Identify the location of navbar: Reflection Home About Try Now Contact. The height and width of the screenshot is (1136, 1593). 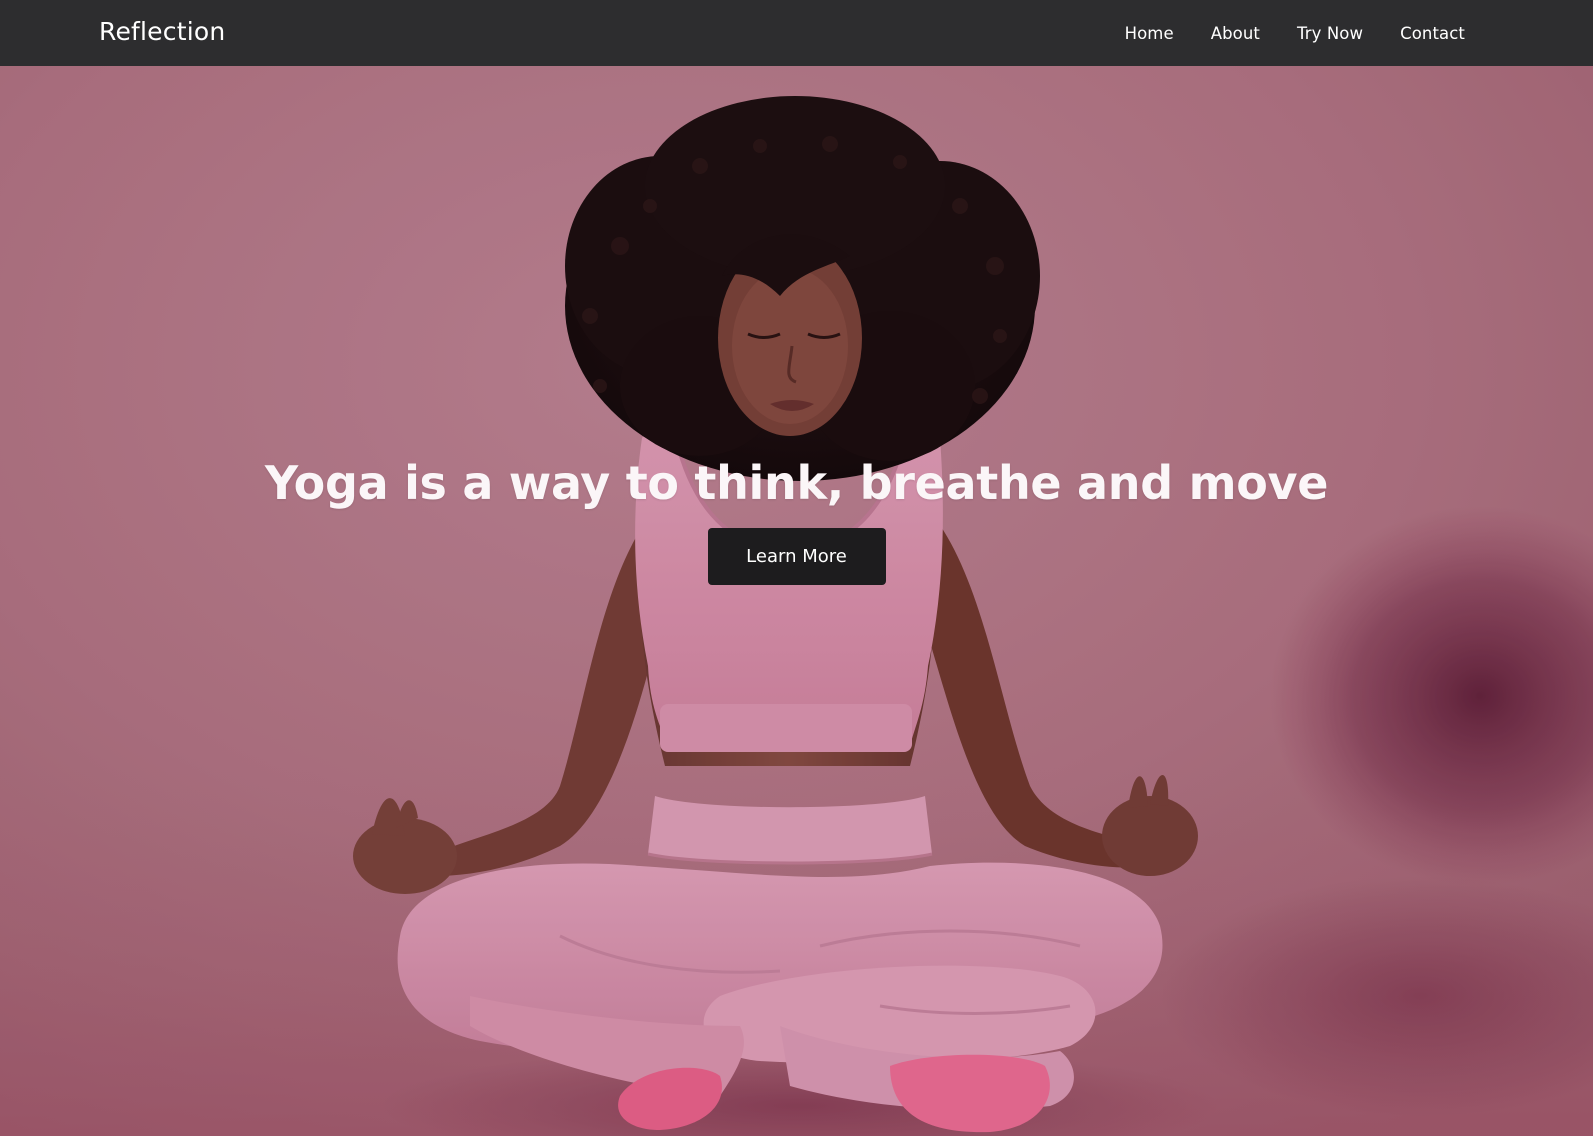
(796, 33).